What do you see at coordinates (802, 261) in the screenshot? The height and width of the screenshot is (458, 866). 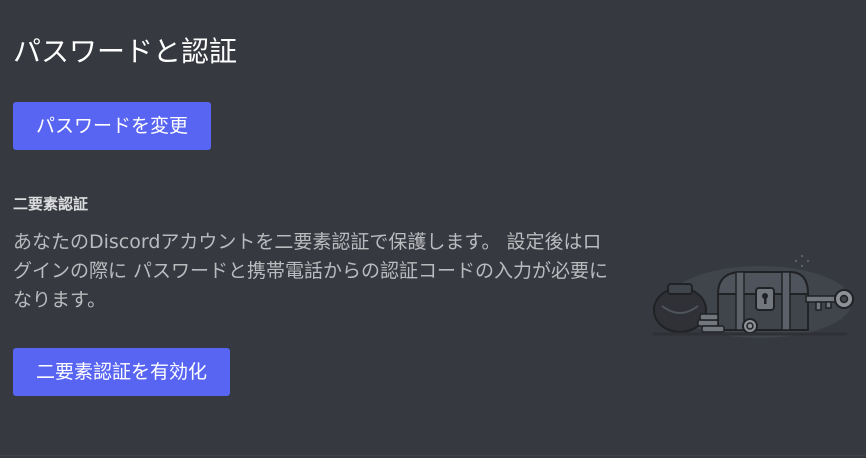 I see `sparkle-dots` at bounding box center [802, 261].